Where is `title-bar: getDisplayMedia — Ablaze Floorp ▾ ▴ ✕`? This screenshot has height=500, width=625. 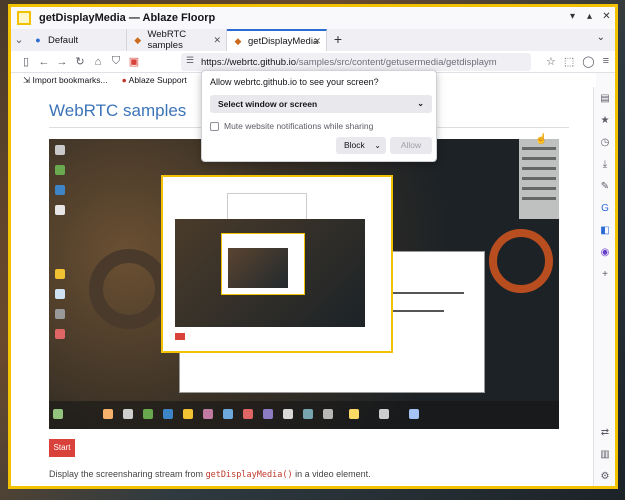
title-bar: getDisplayMedia — Ablaze Floorp ▾ ▴ ✕ is located at coordinates (313, 18).